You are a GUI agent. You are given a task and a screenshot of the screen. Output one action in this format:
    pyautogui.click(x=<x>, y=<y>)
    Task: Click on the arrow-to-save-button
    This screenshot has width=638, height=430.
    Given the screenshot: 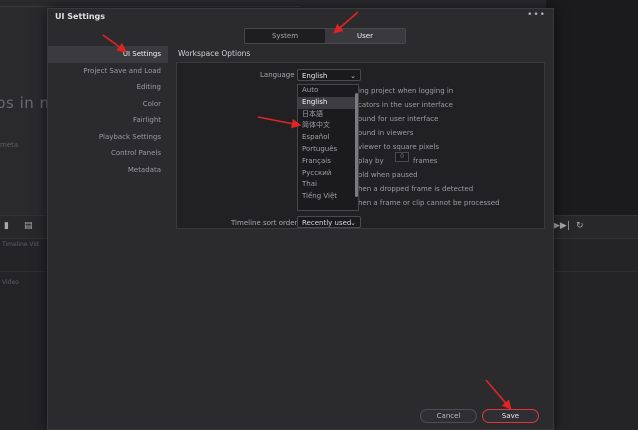 What is the action you would take?
    pyautogui.click(x=498, y=394)
    